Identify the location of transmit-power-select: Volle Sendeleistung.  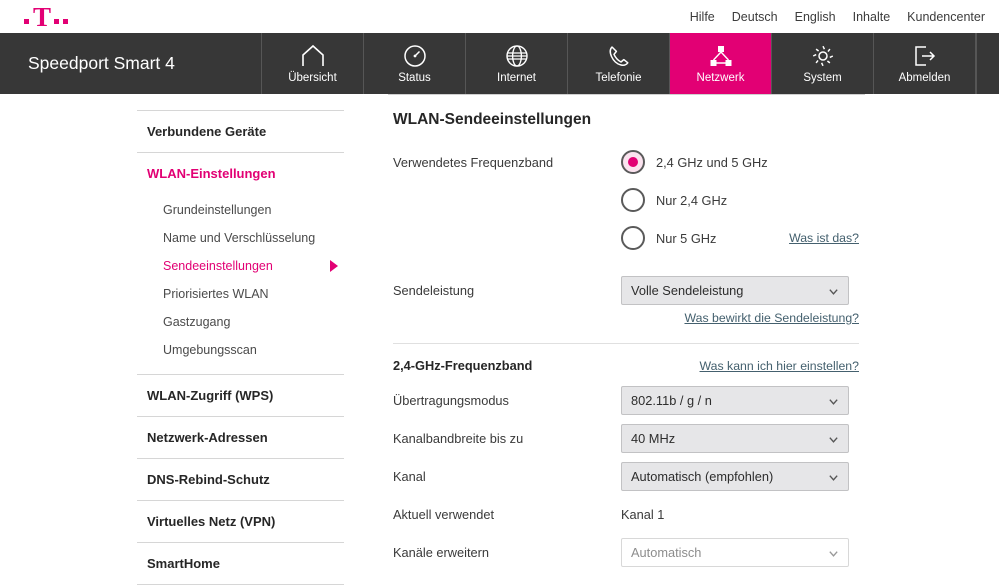
(735, 290).